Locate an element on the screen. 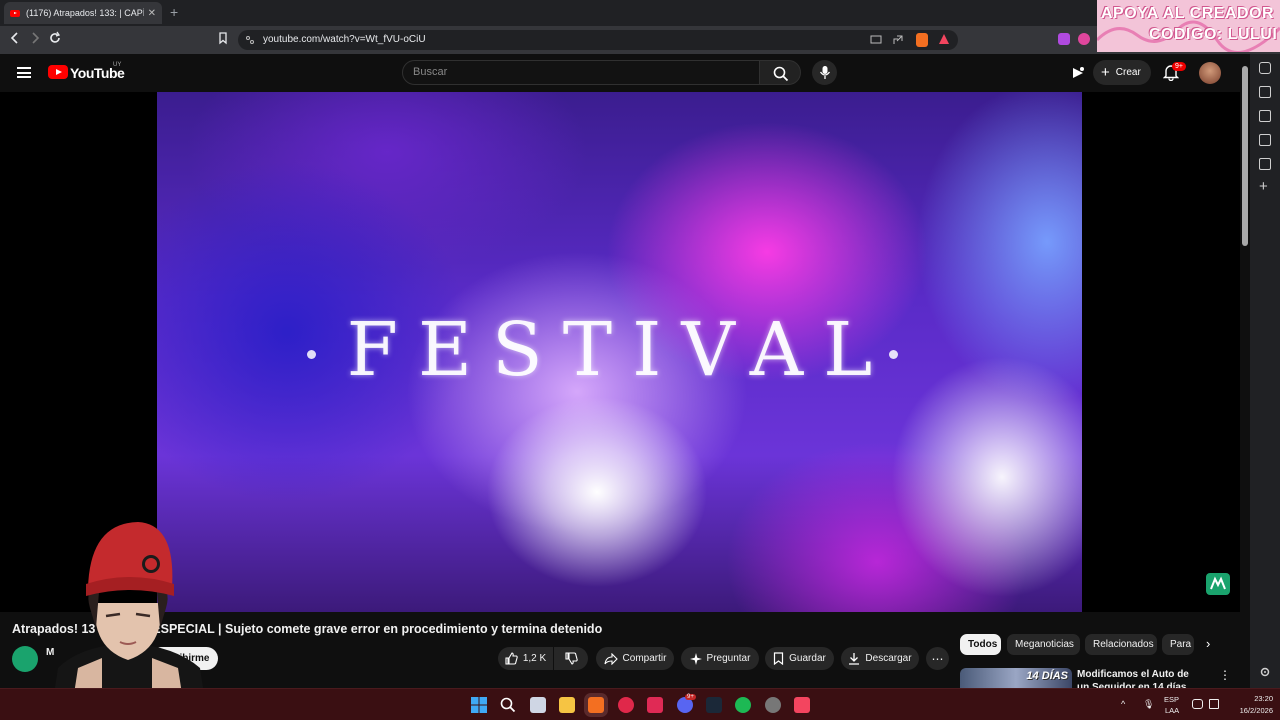 The image size is (1280, 720). scrollbar-thumb is located at coordinates (1245, 156).